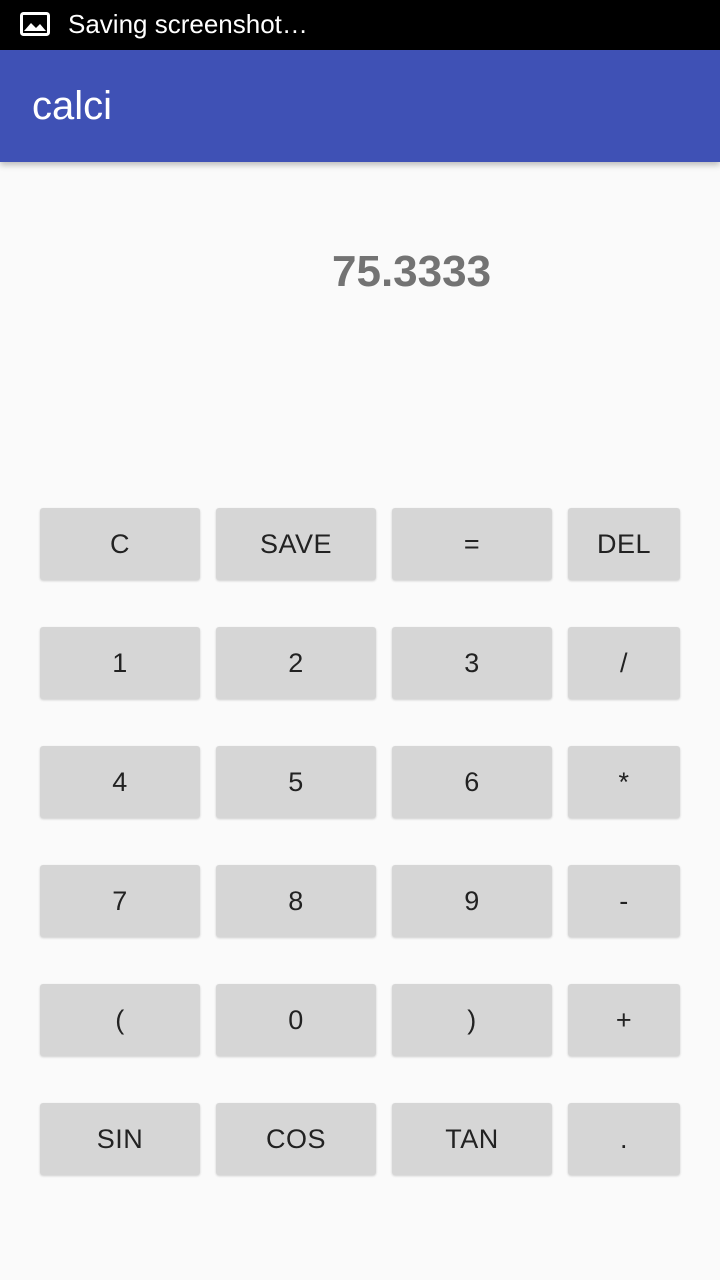 Image resolution: width=720 pixels, height=1280 pixels. I want to click on delete-button: DEL, so click(624, 544).